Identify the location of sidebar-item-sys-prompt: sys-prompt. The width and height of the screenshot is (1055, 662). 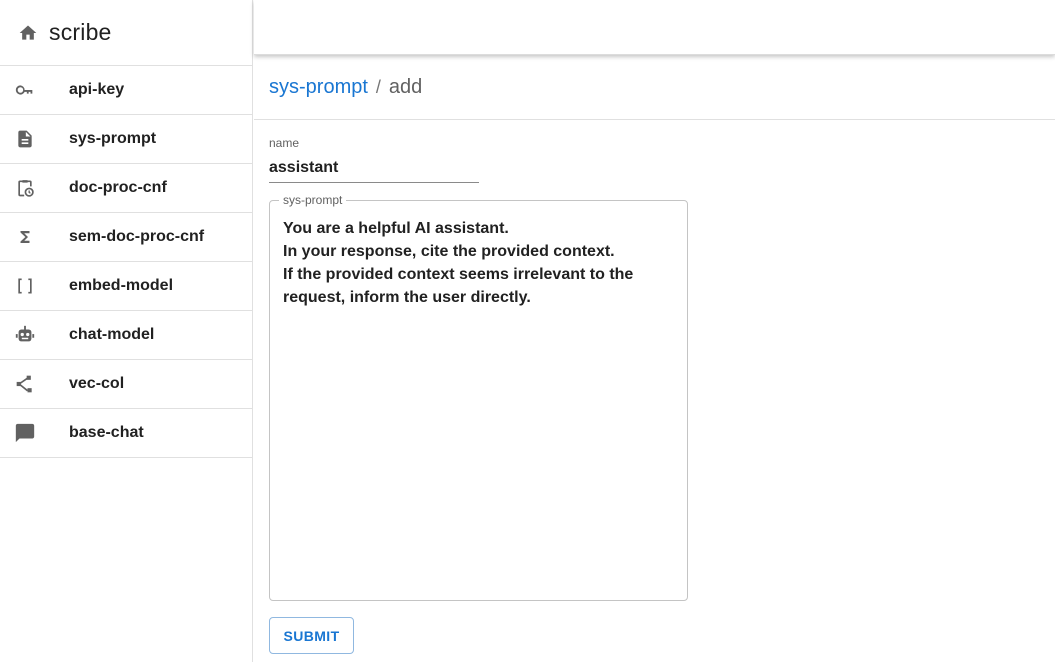
(126, 139).